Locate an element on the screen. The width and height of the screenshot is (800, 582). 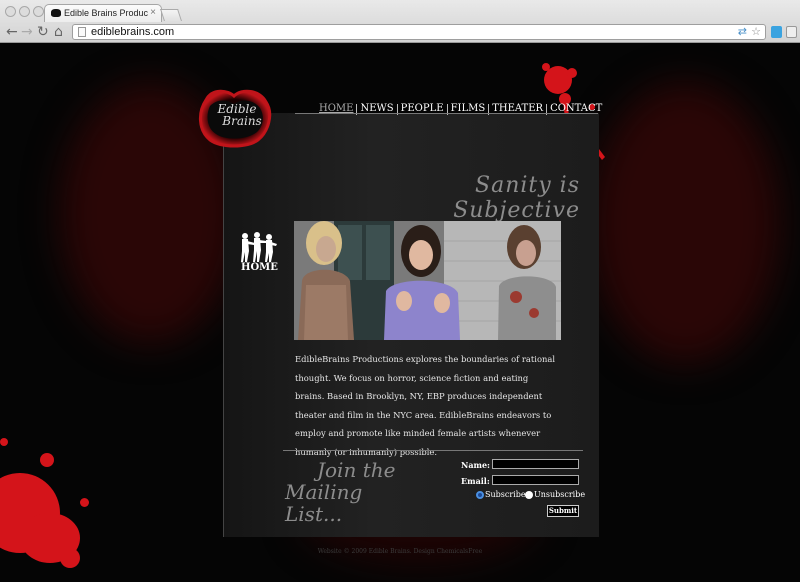
home-icon: ⌂ is located at coordinates (58, 32).